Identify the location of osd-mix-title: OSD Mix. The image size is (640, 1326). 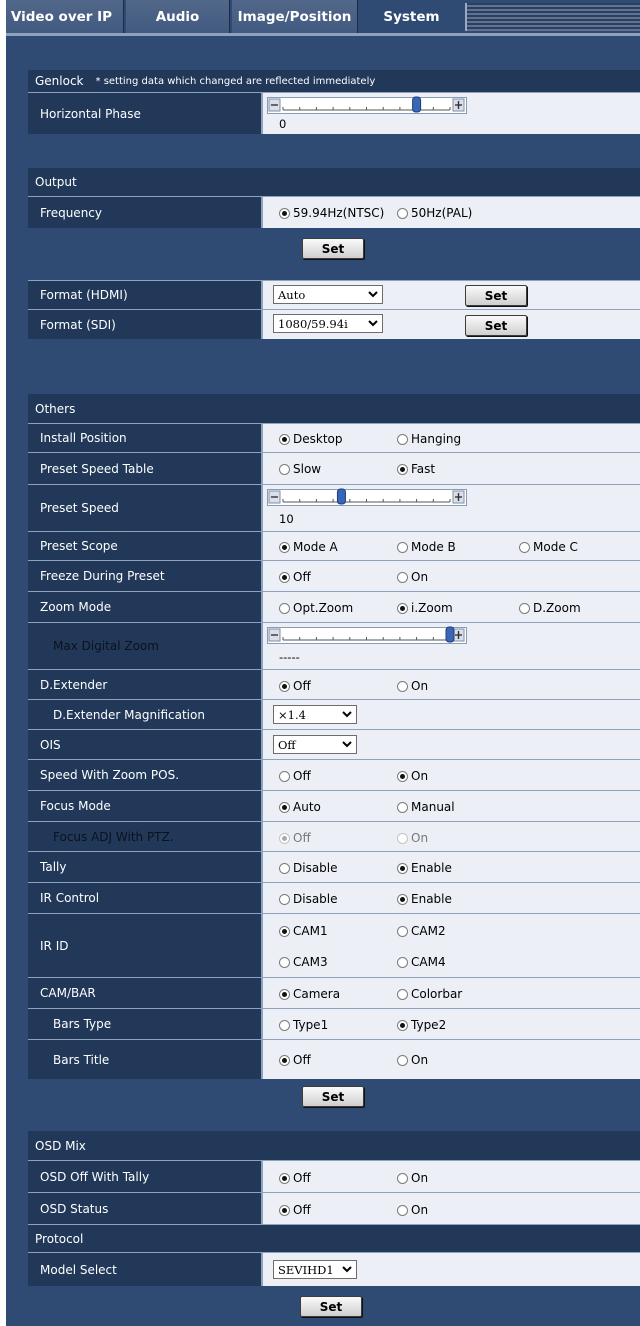
(60, 1145).